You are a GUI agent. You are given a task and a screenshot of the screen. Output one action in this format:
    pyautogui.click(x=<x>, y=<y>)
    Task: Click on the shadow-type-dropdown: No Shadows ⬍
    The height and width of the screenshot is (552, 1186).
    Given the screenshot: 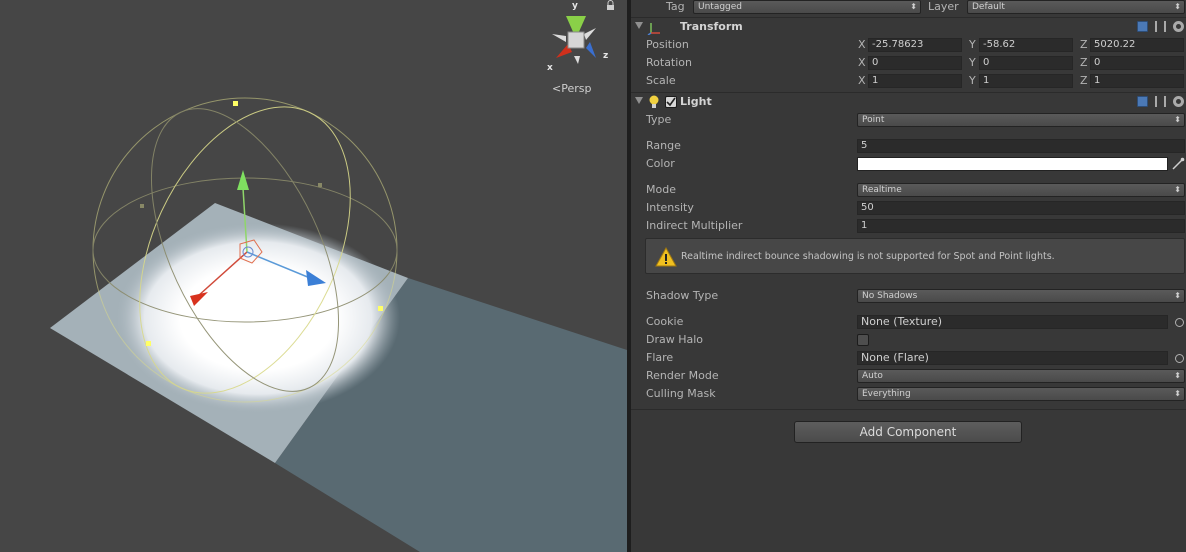 What is the action you would take?
    pyautogui.click(x=1021, y=296)
    